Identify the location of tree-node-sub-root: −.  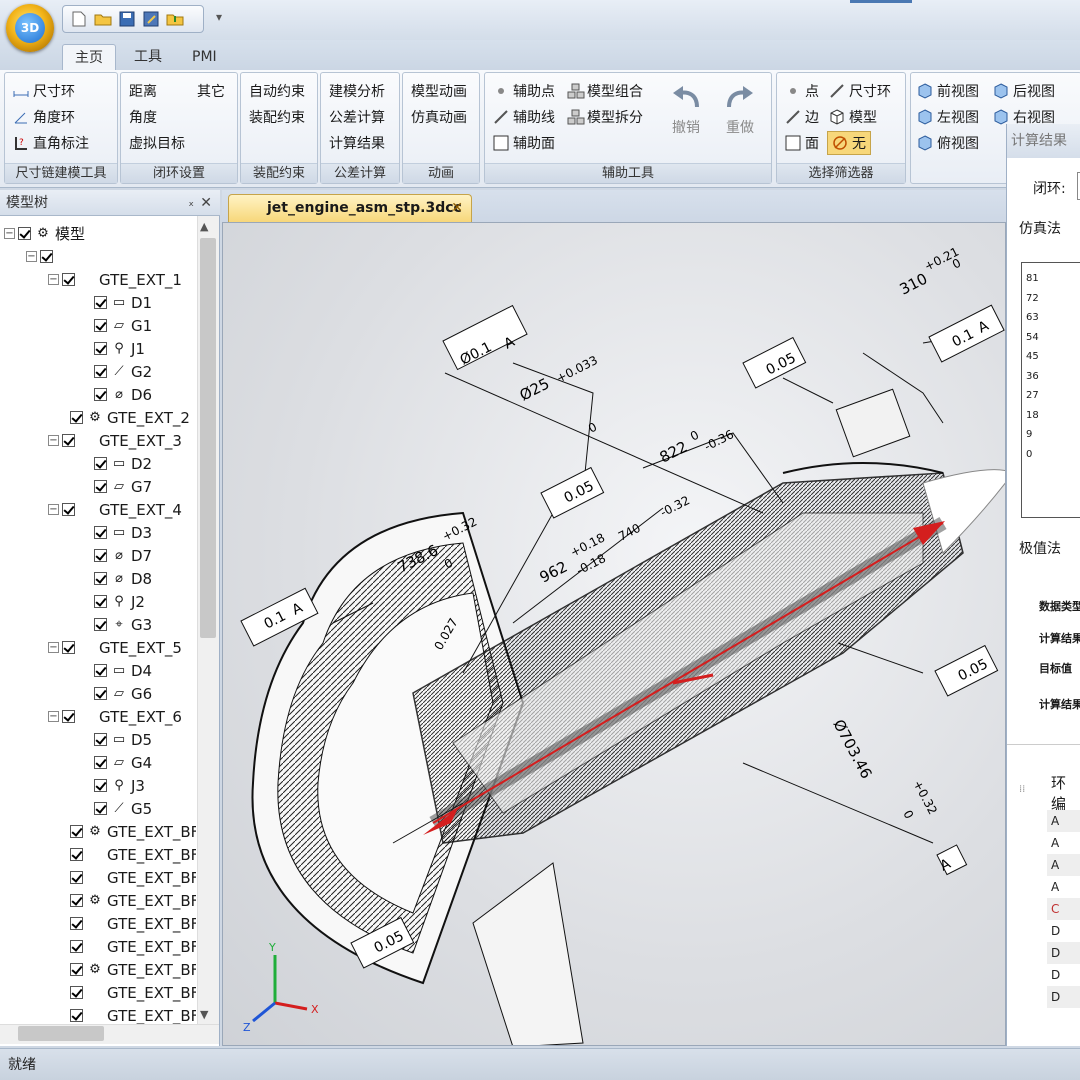
(39, 256).